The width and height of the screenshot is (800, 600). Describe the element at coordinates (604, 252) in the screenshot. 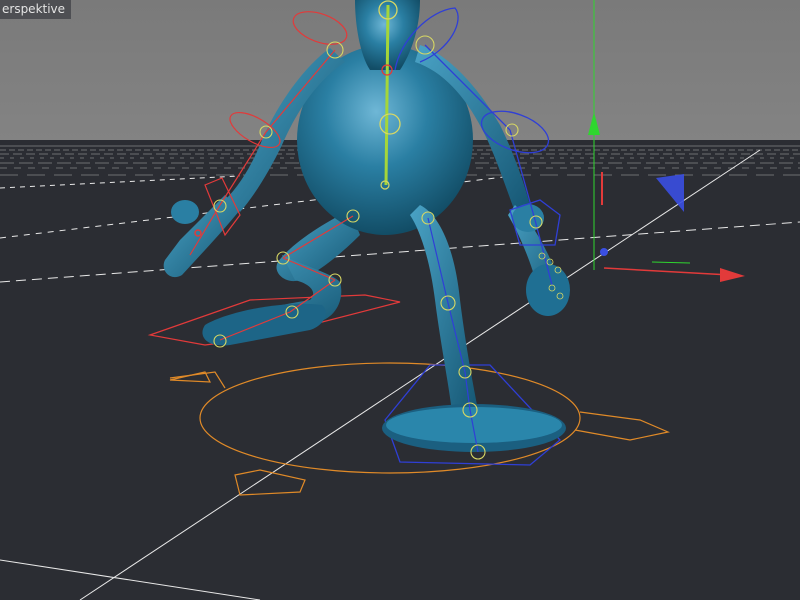

I see `axis-origin-point` at that location.